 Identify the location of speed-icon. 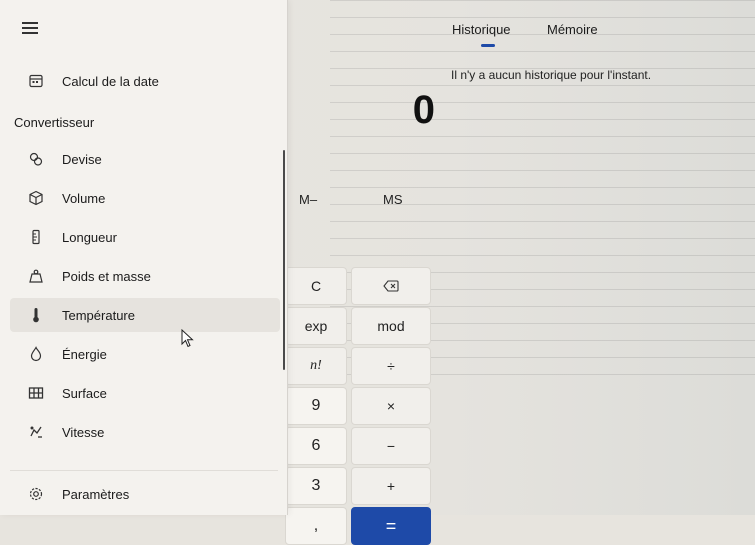
(36, 432).